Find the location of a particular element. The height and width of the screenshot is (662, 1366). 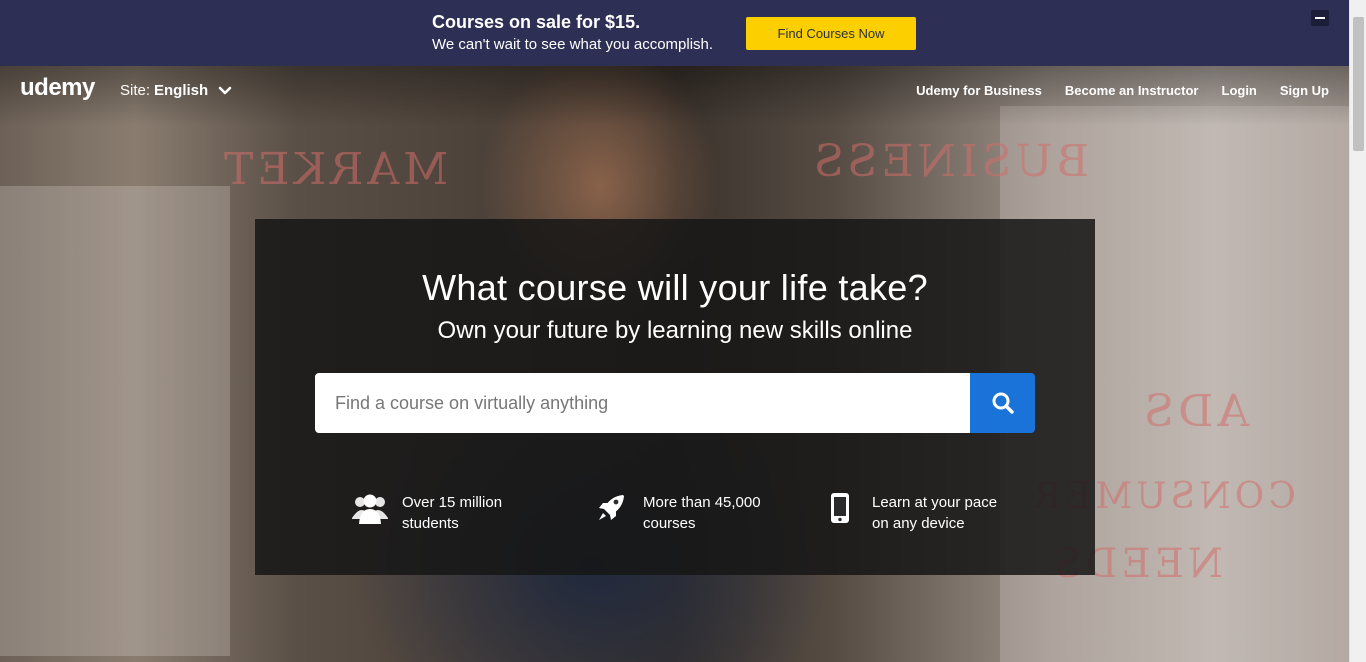

find-courses-button: Find Courses Now is located at coordinates (831, 33).